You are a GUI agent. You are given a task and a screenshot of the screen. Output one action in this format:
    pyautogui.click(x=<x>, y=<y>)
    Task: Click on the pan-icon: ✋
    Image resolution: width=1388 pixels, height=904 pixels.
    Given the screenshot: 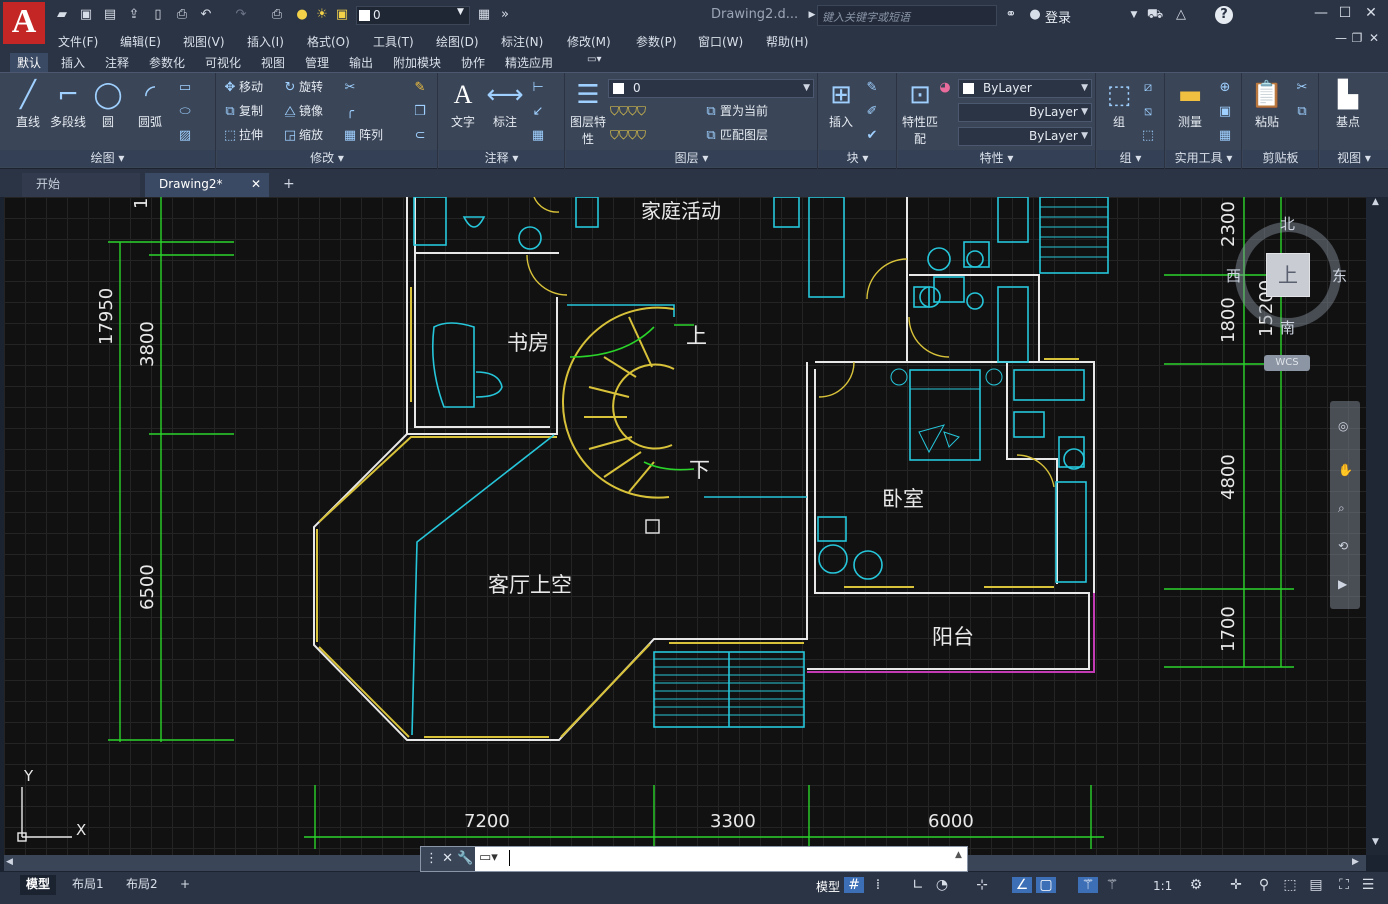 What is the action you would take?
    pyautogui.click(x=1345, y=470)
    